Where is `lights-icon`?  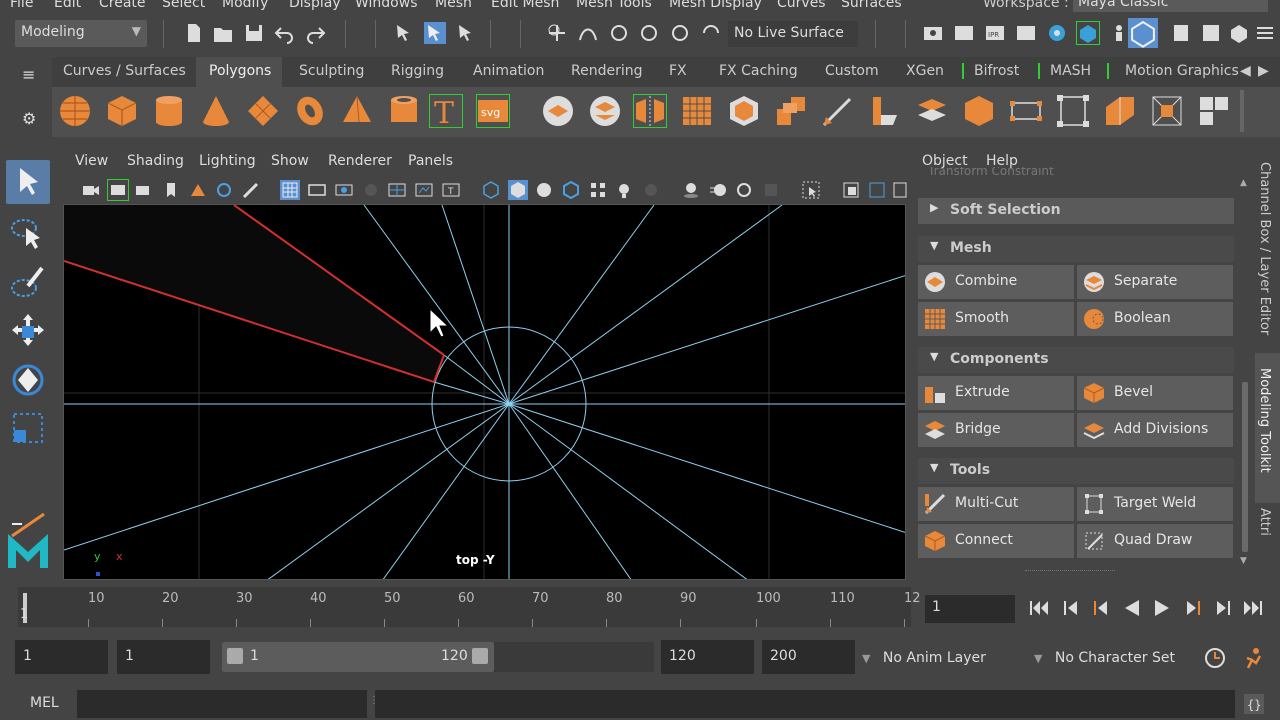 lights-icon is located at coordinates (624, 190).